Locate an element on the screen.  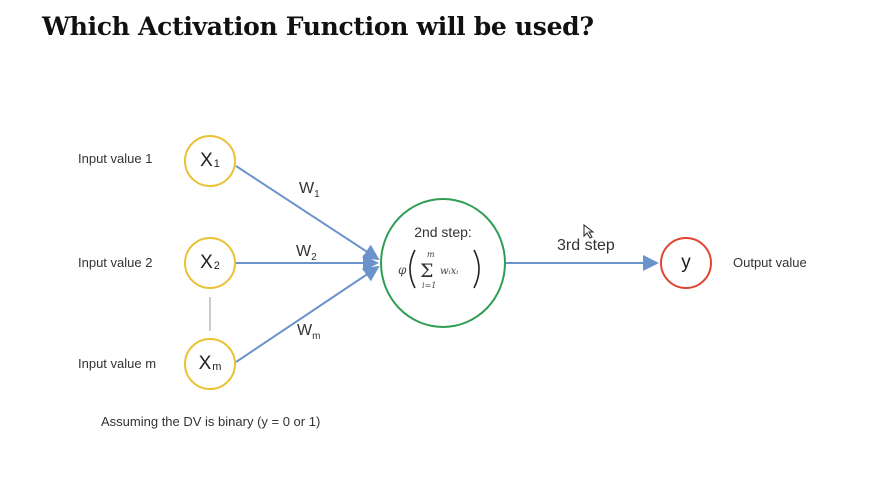
weight-2-symbol: W is located at coordinates (304, 251).